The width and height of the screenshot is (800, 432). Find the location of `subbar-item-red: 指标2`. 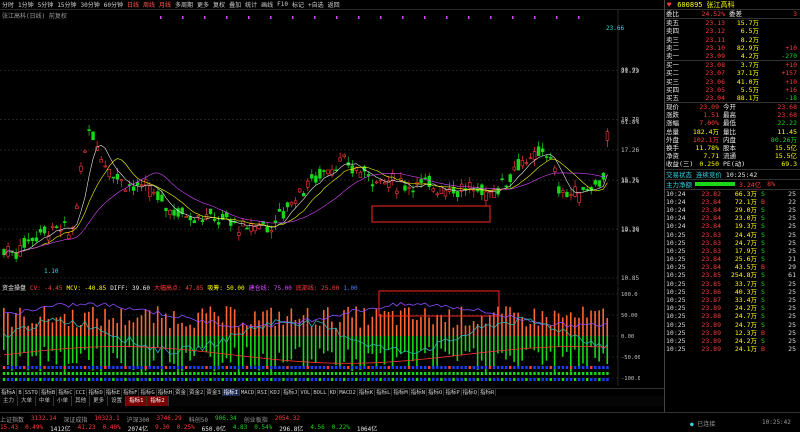

subbar-item-red: 指标2 is located at coordinates (158, 401).